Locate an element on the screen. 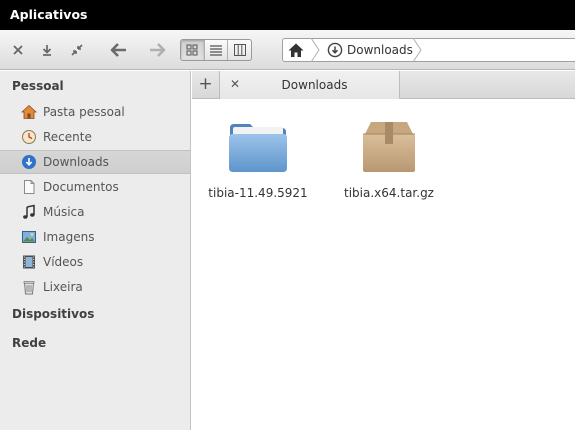  tab-bar: + ✕ Downloads is located at coordinates (383, 85).